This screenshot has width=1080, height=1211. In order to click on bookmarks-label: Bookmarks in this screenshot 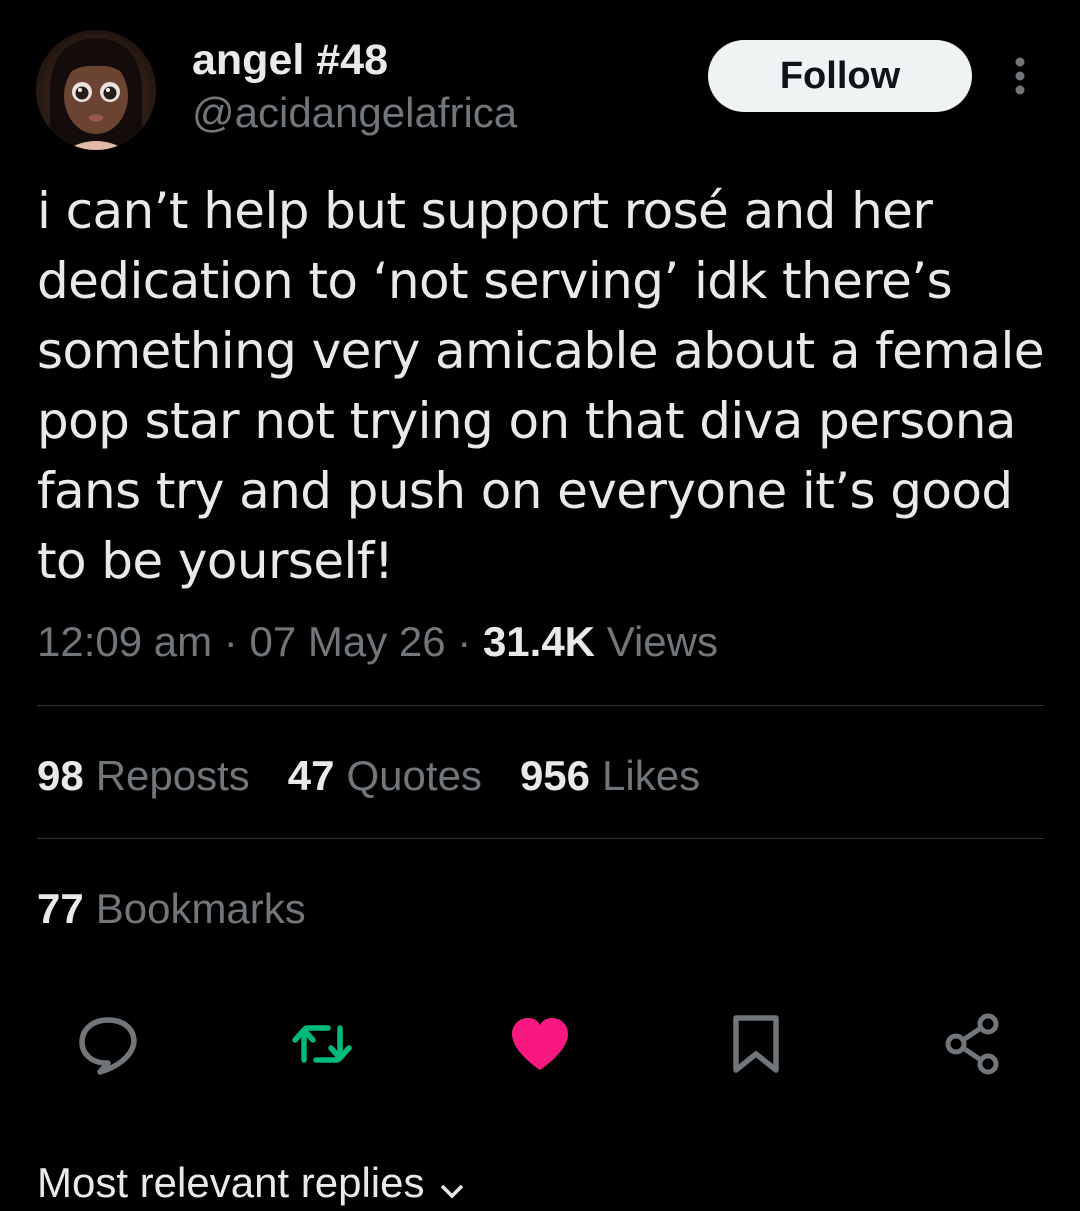, I will do `click(200, 908)`.